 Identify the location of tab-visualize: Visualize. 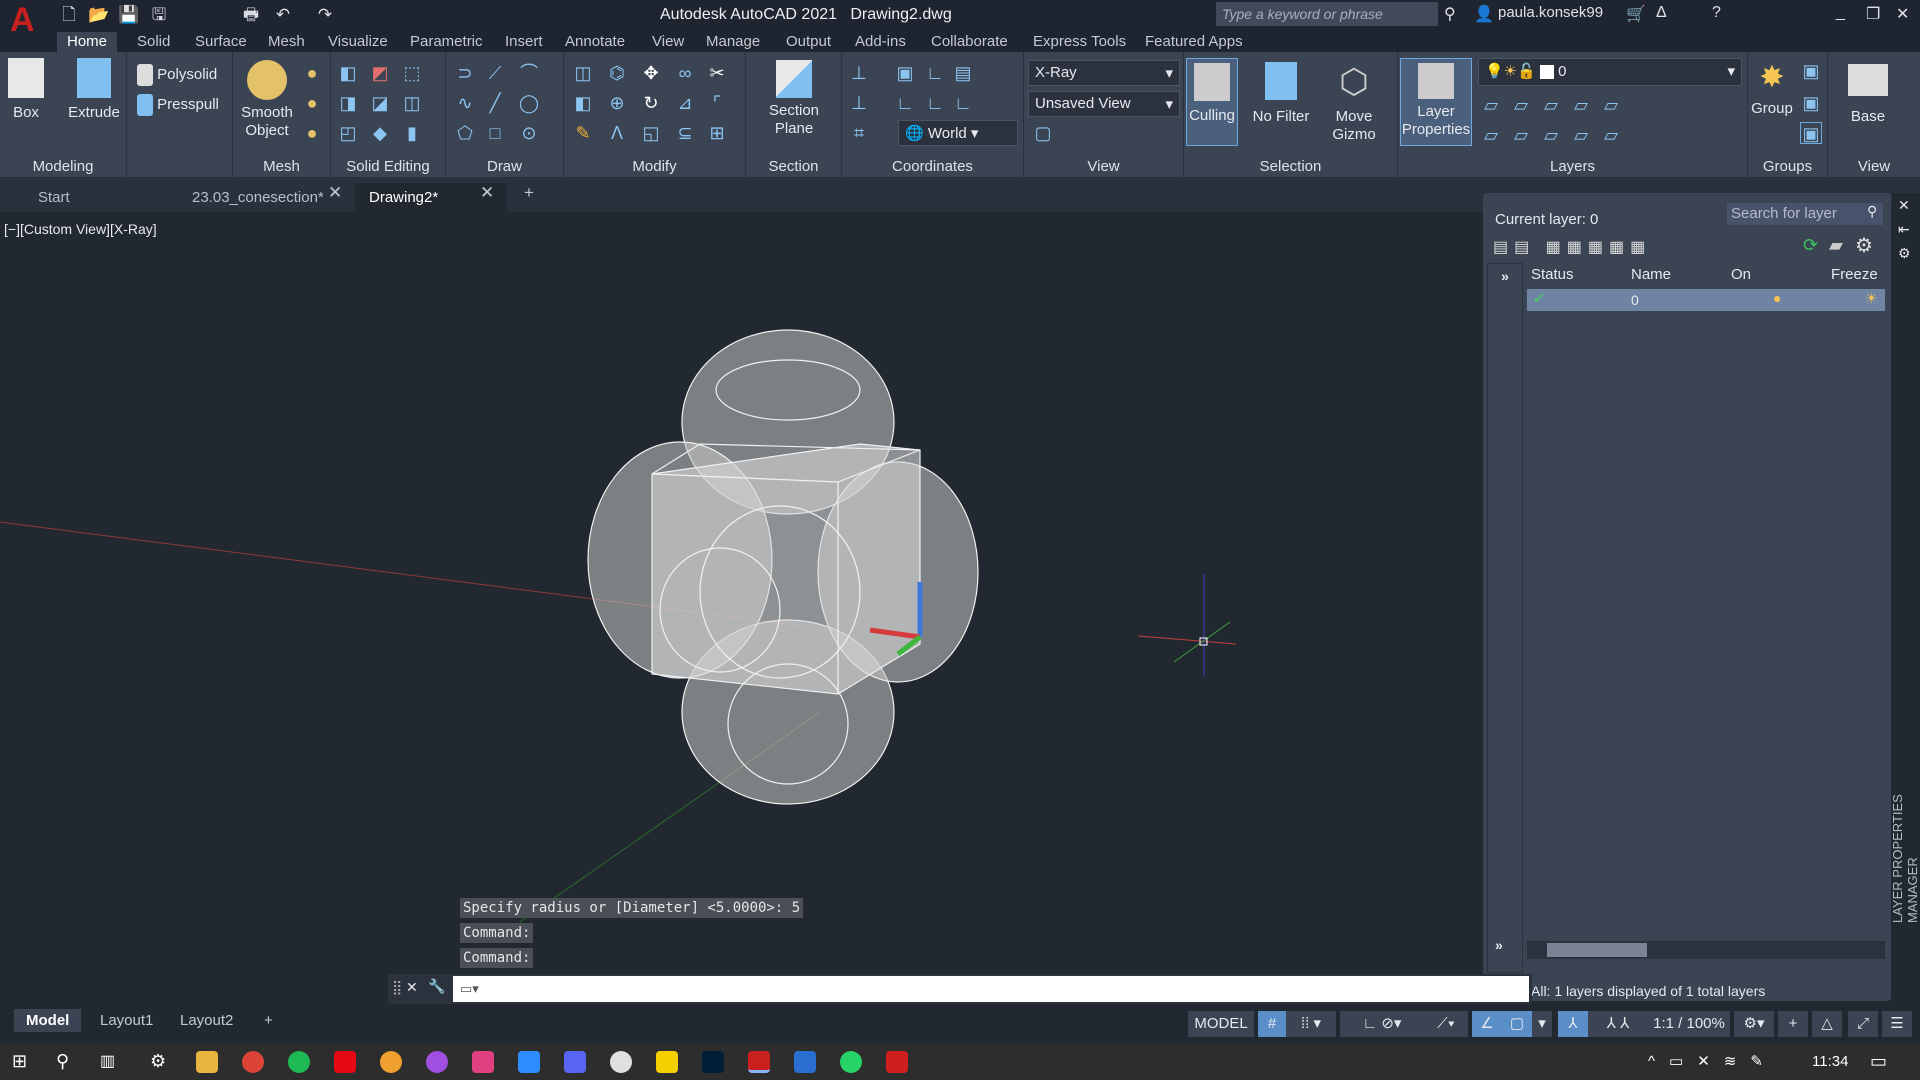
(358, 43).